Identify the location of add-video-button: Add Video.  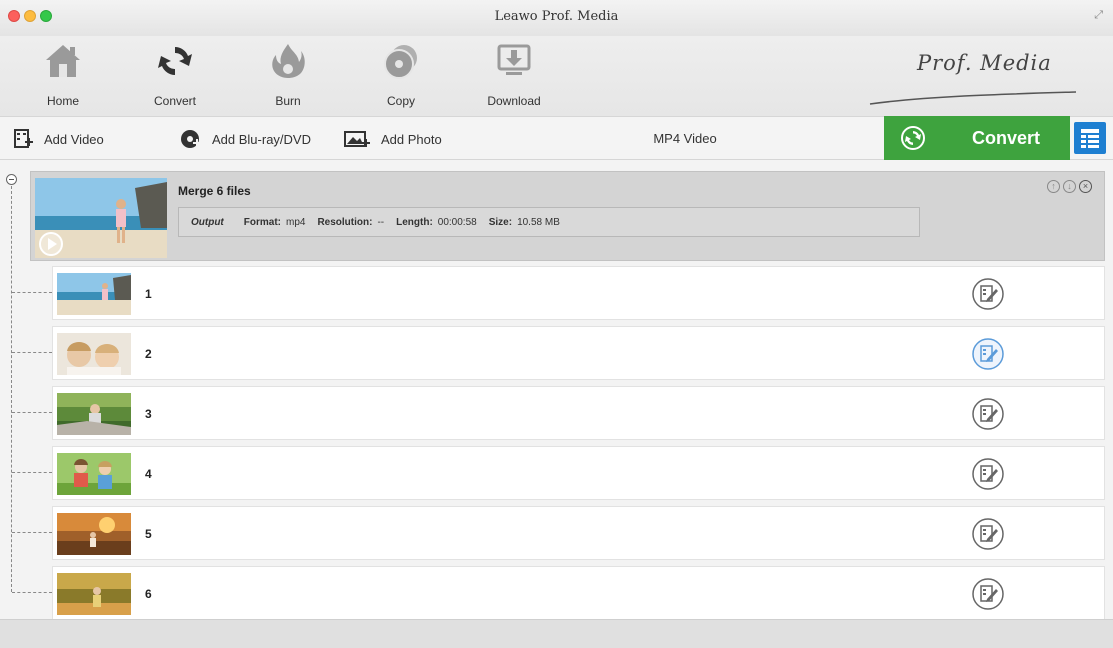
(58, 139).